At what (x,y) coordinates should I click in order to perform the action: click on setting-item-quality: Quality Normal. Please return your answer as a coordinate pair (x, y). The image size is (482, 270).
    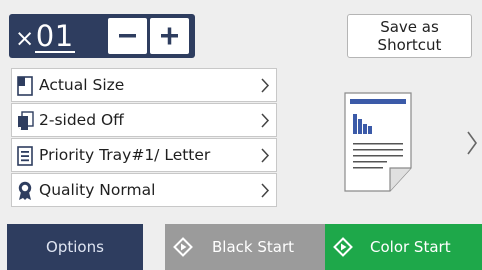
    Looking at the image, I should click on (144, 190).